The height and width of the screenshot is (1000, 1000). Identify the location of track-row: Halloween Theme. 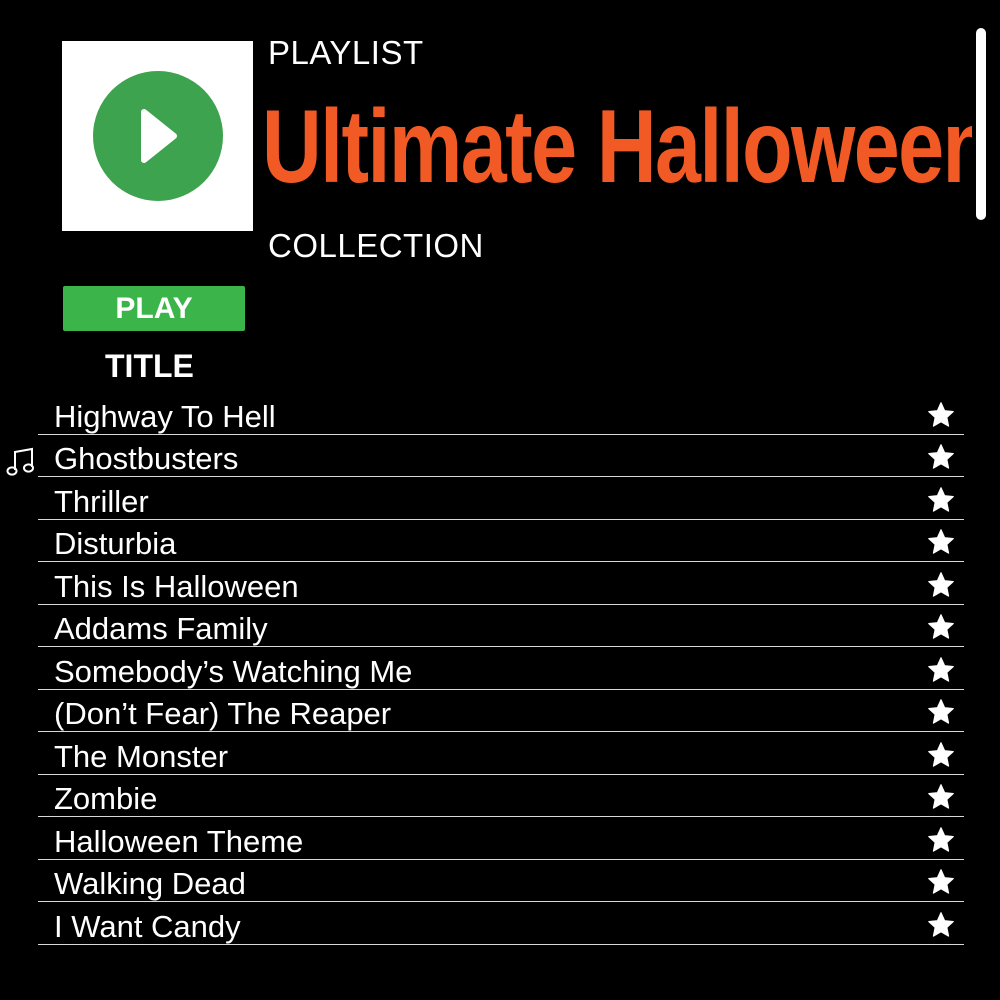
(501, 838).